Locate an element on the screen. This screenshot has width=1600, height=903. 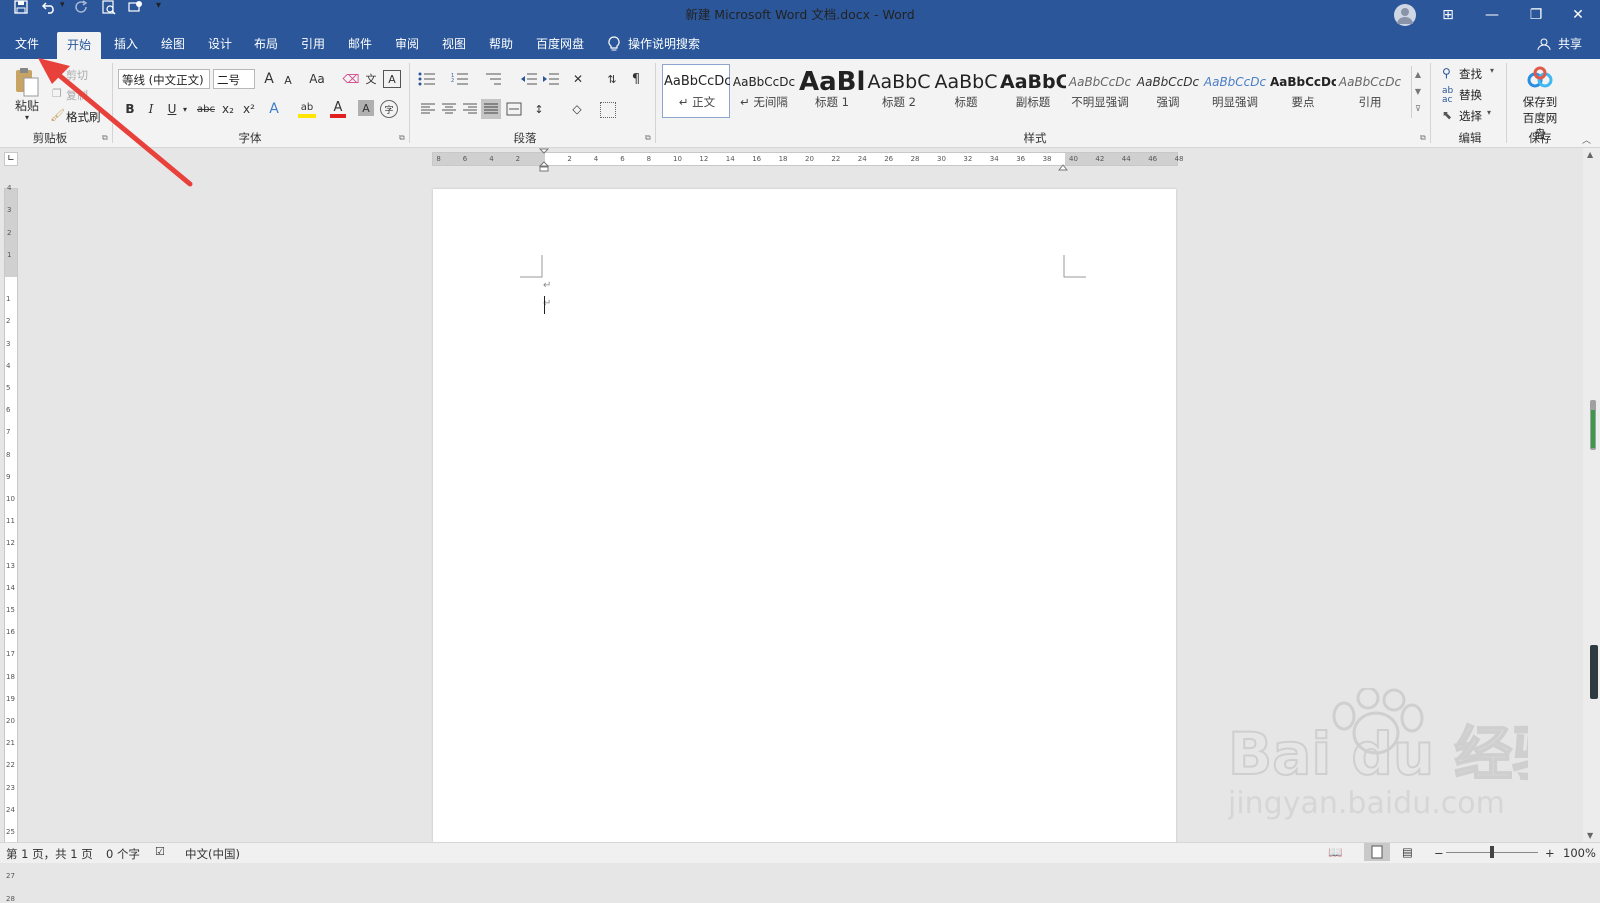
styles-launcher-icon: ⧉ is located at coordinates (1423, 138).